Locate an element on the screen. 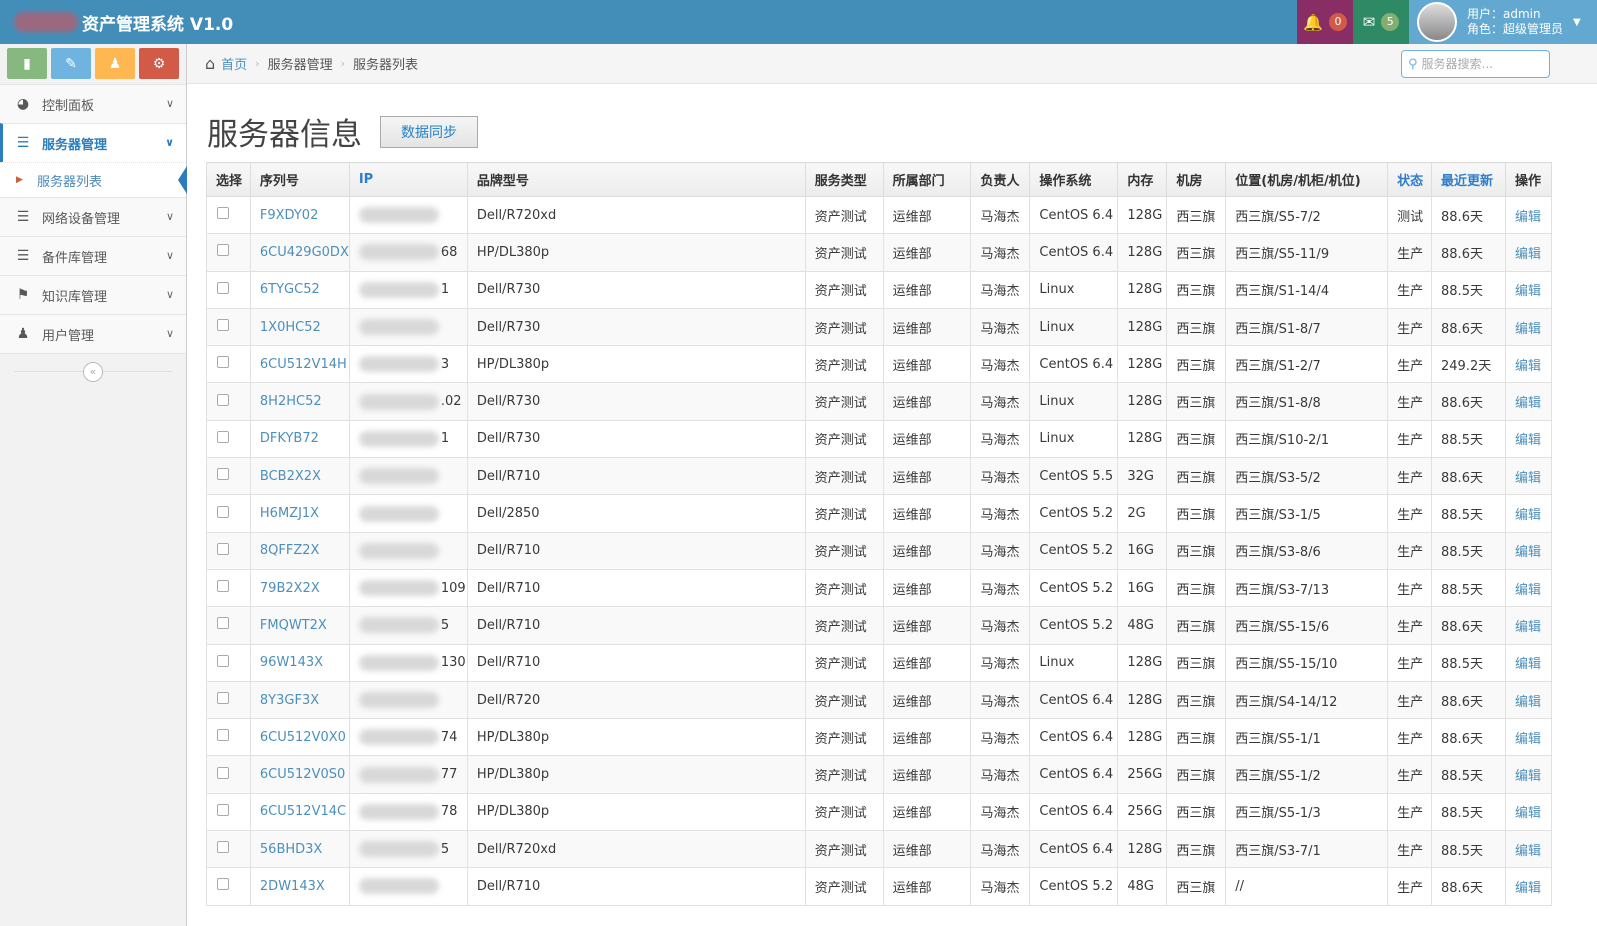 The width and height of the screenshot is (1597, 926). sidebar-item-knowledge-base: ⚑ 知识库管理 ∨ is located at coordinates (93, 294).